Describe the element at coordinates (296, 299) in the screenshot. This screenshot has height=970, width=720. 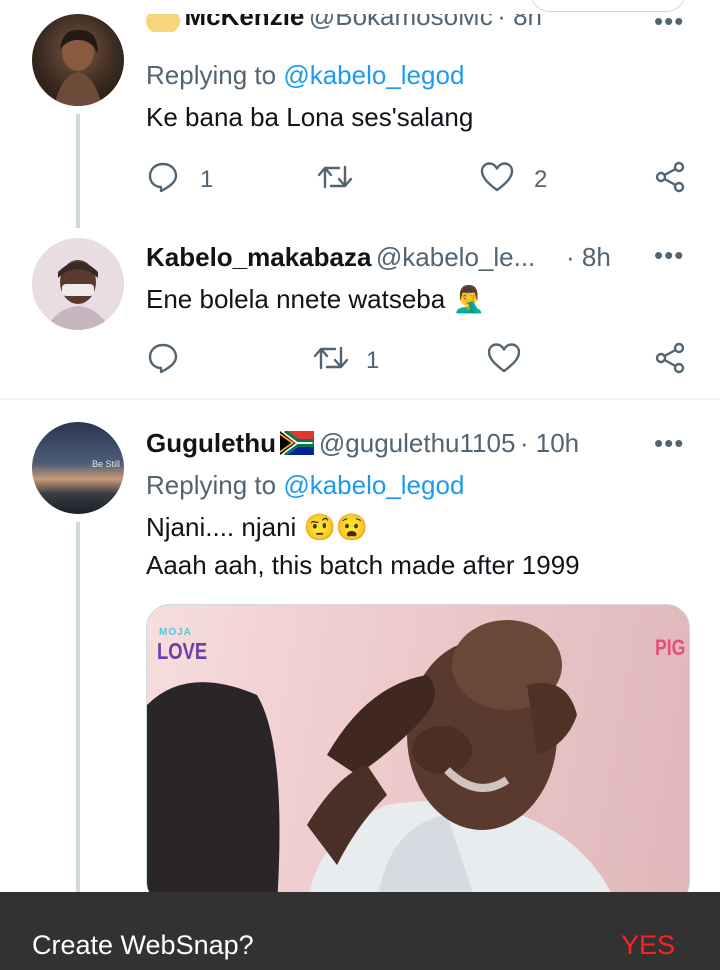
I see `tweet-text-line: Ene bolela nnete watseba` at that location.